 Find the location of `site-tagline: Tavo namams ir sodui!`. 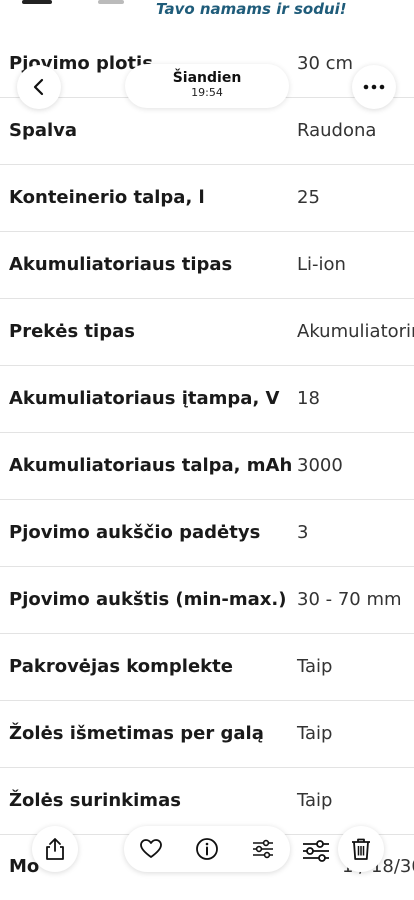

site-tagline: Tavo namams ir sodui! is located at coordinates (251, 9).